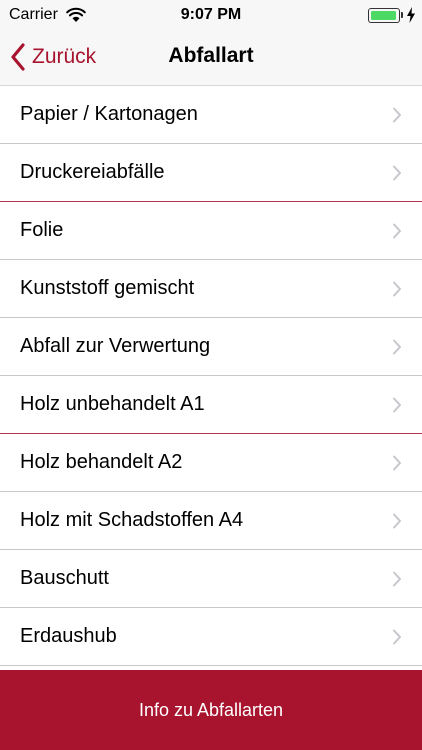 Image resolution: width=422 pixels, height=750 pixels. I want to click on list-item-label: Kunststoff gemischt, so click(107, 288).